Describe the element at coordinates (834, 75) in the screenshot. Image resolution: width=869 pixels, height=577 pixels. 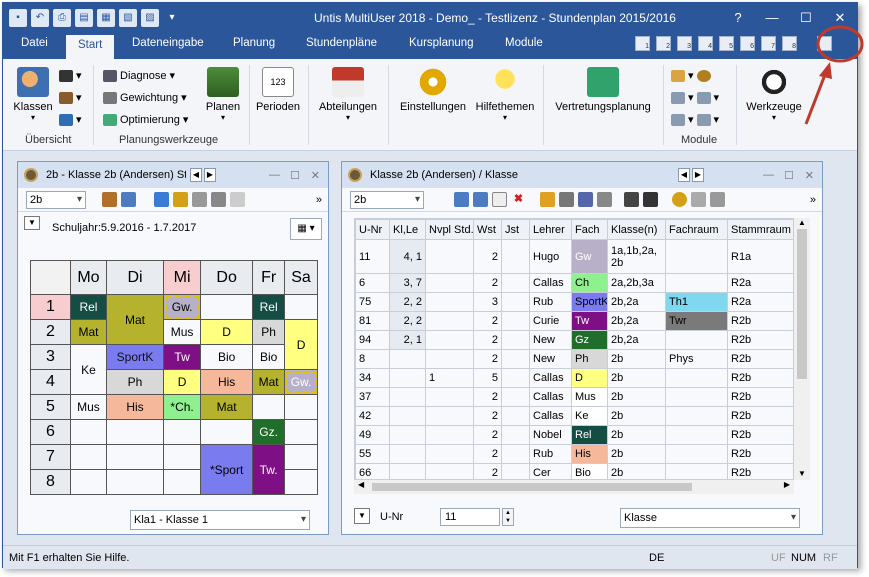
I see `annotation-overlay` at that location.